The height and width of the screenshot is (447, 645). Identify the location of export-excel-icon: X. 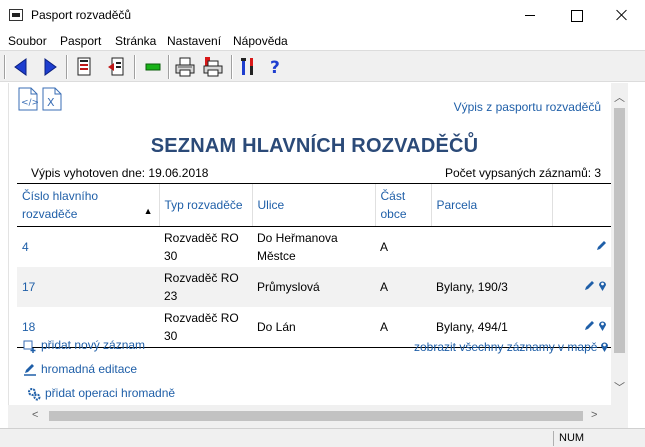
(52, 99).